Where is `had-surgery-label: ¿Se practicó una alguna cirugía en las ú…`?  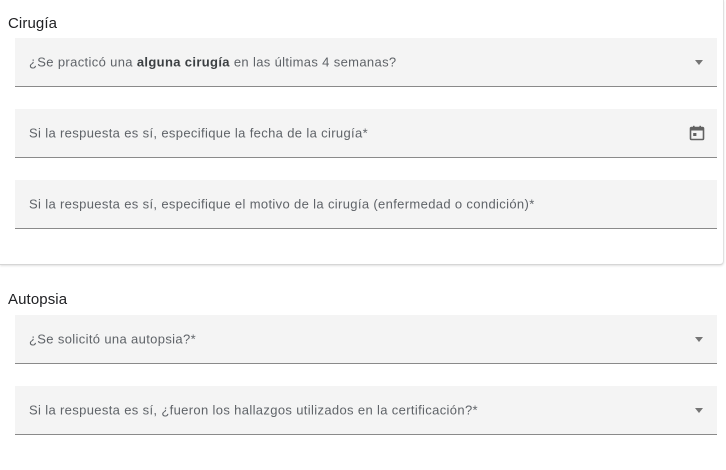
had-surgery-label: ¿Se practicó una alguna cirugía en las ú… is located at coordinates (213, 62).